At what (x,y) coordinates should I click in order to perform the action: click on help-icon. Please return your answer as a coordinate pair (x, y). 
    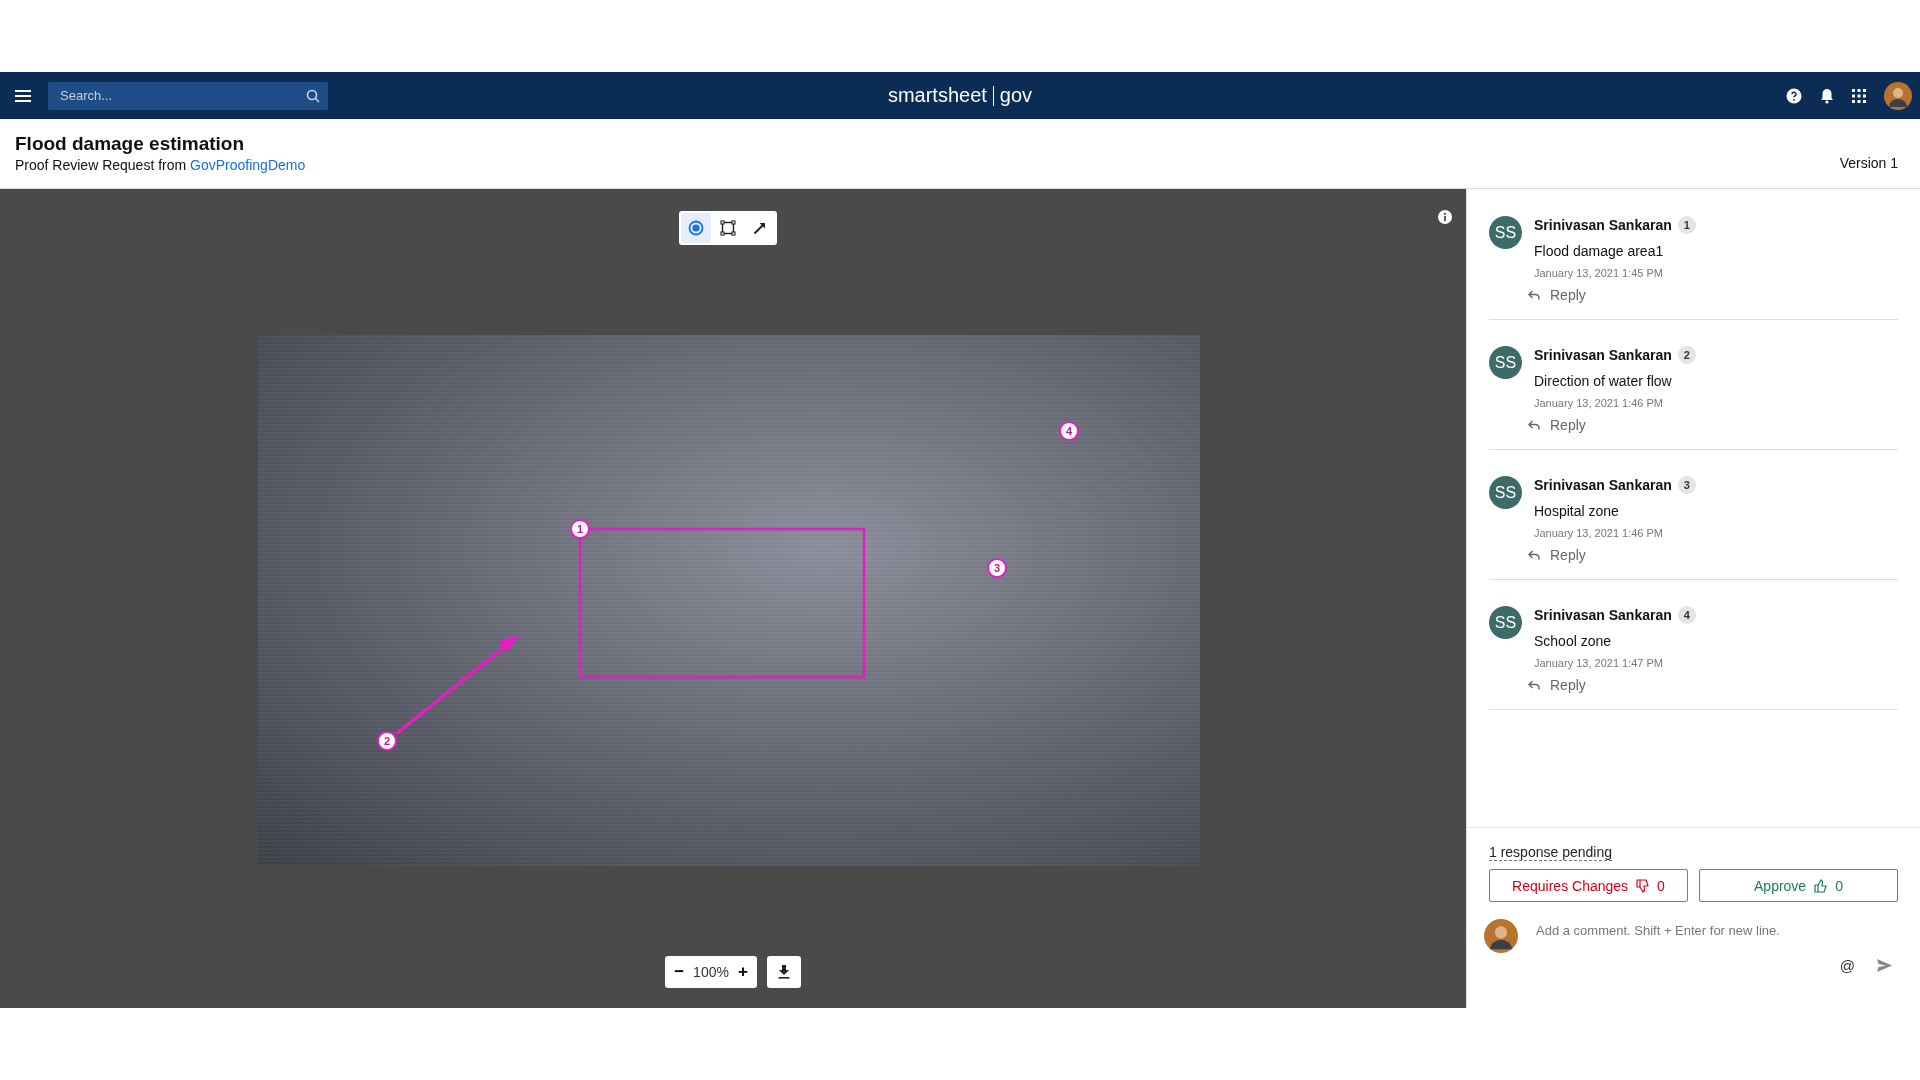
    Looking at the image, I should click on (1794, 95).